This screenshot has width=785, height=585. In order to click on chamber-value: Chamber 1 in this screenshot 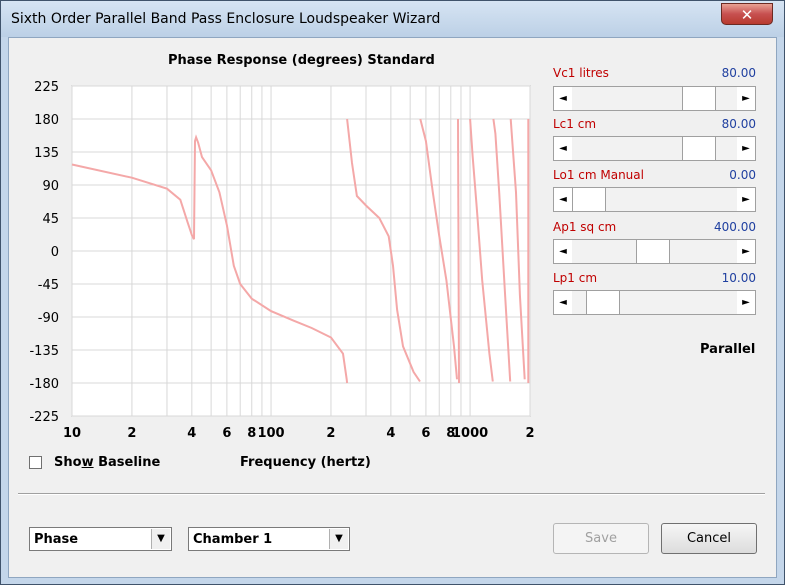, I will do `click(233, 539)`.